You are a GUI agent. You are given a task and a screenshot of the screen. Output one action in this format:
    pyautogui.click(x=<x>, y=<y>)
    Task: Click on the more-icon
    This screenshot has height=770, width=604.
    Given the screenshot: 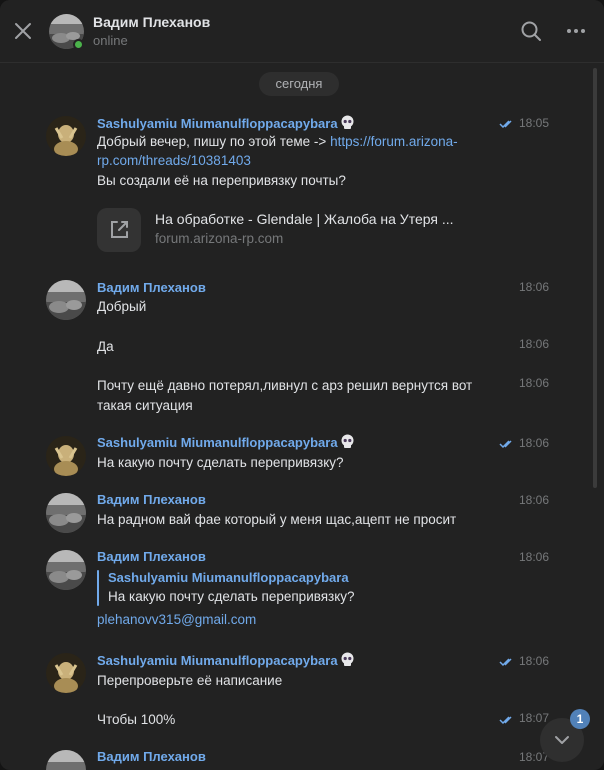 What is the action you would take?
    pyautogui.click(x=576, y=31)
    